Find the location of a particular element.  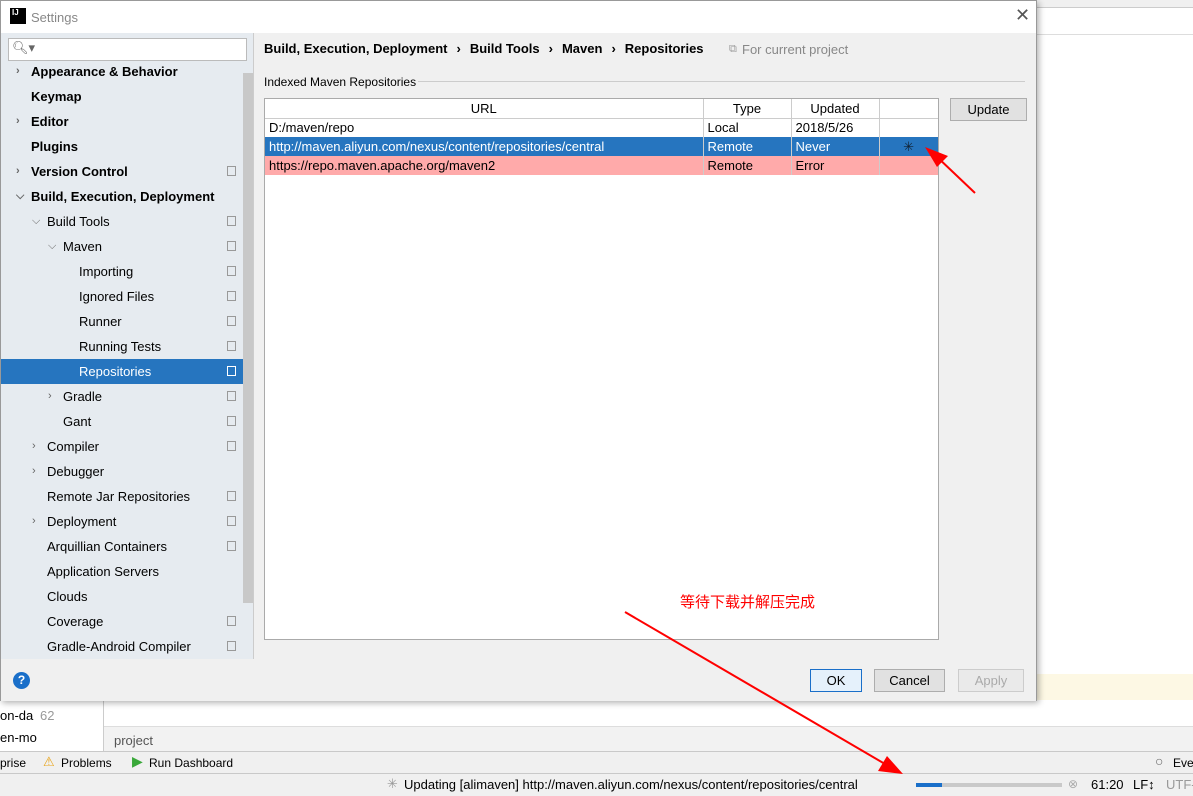

annotation-arrow-status is located at coordinates (755, 688).